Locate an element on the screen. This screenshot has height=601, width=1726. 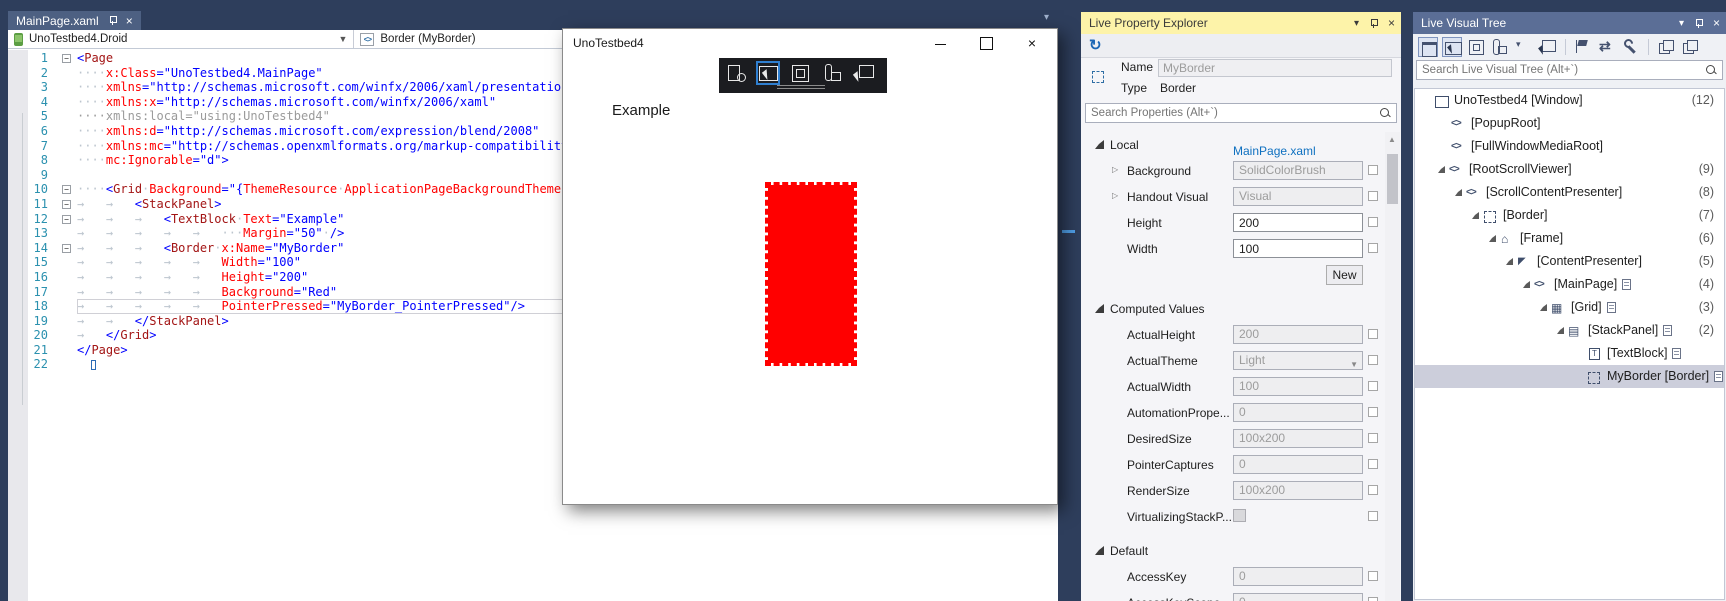
tree-node: [ScrollContentPresenter] (8) is located at coordinates (1569, 192).